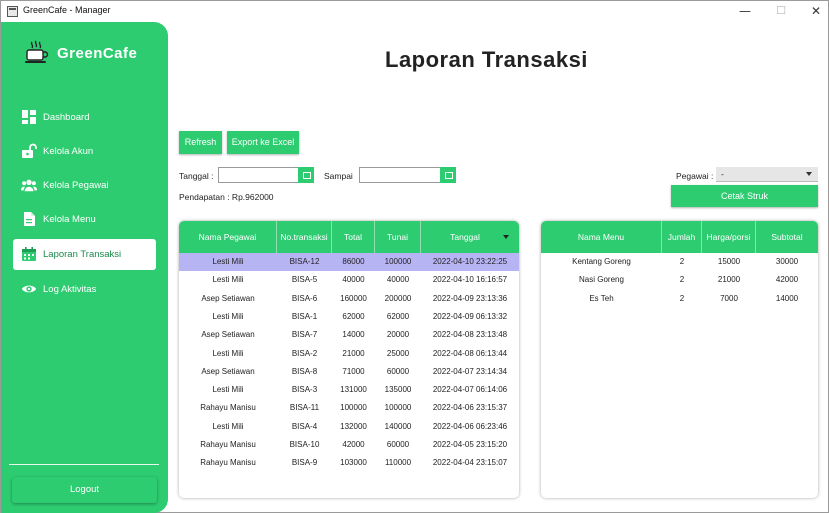  I want to click on table-cell: 160000, so click(353, 298).